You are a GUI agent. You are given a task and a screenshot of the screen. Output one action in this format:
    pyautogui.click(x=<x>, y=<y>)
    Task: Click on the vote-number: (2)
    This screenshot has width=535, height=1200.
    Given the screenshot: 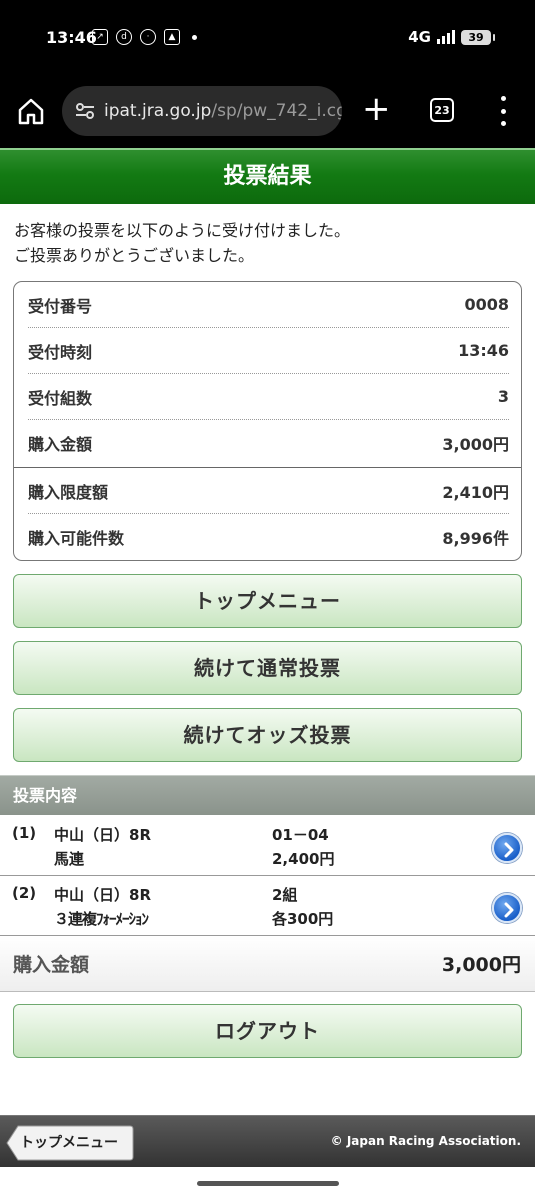 What is the action you would take?
    pyautogui.click(x=24, y=893)
    